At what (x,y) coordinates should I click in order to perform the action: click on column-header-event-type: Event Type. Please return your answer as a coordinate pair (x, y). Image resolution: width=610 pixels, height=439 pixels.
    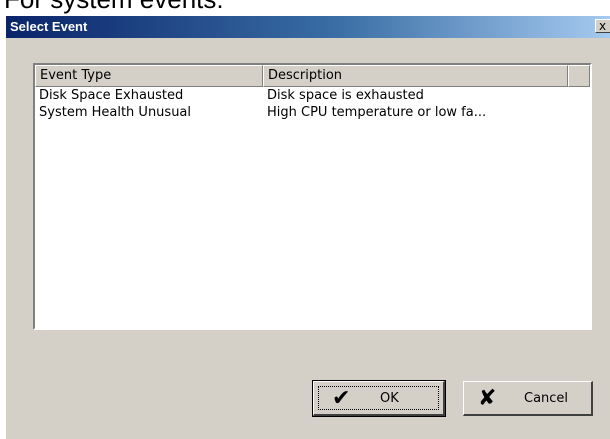
    Looking at the image, I should click on (149, 76).